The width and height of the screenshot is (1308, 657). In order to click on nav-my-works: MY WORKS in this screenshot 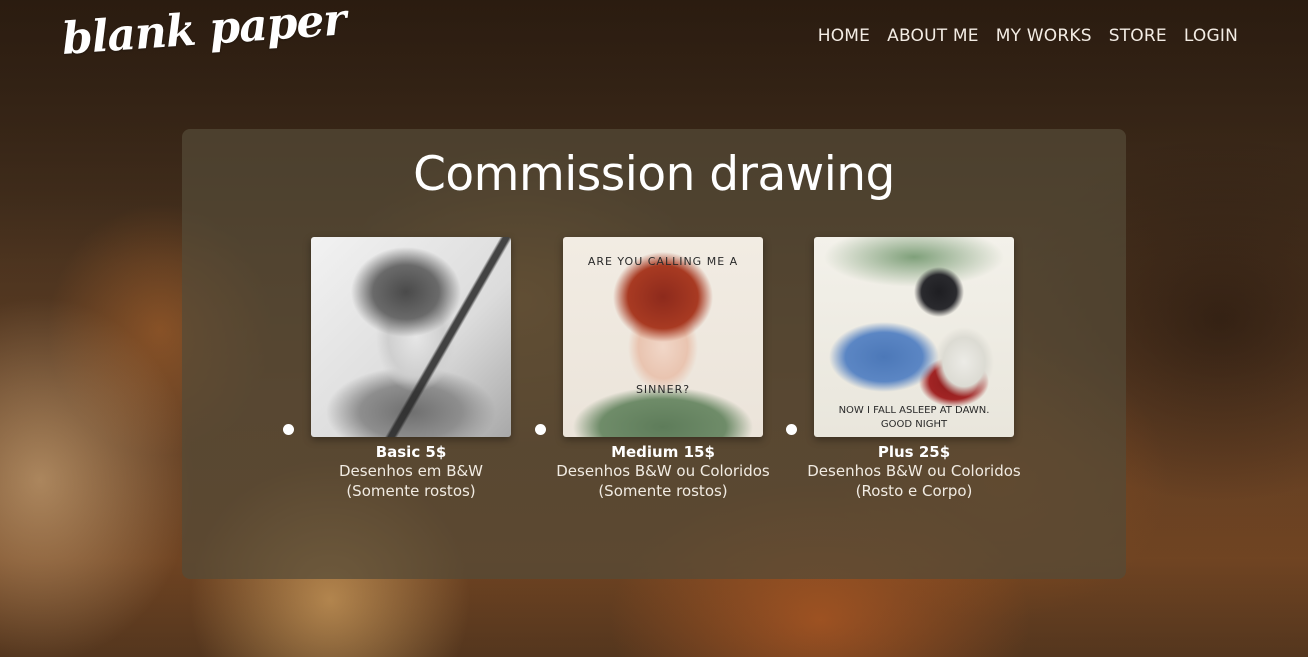, I will do `click(1044, 36)`.